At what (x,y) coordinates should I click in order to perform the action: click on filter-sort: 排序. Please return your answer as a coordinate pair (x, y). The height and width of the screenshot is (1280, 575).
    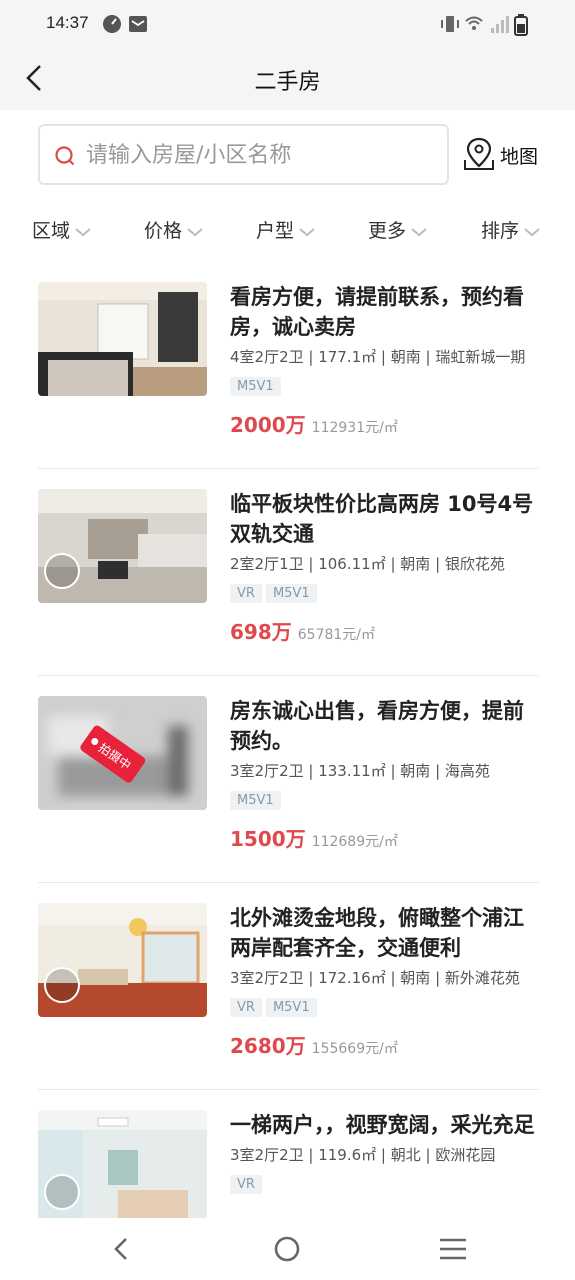
    Looking at the image, I should click on (511, 229).